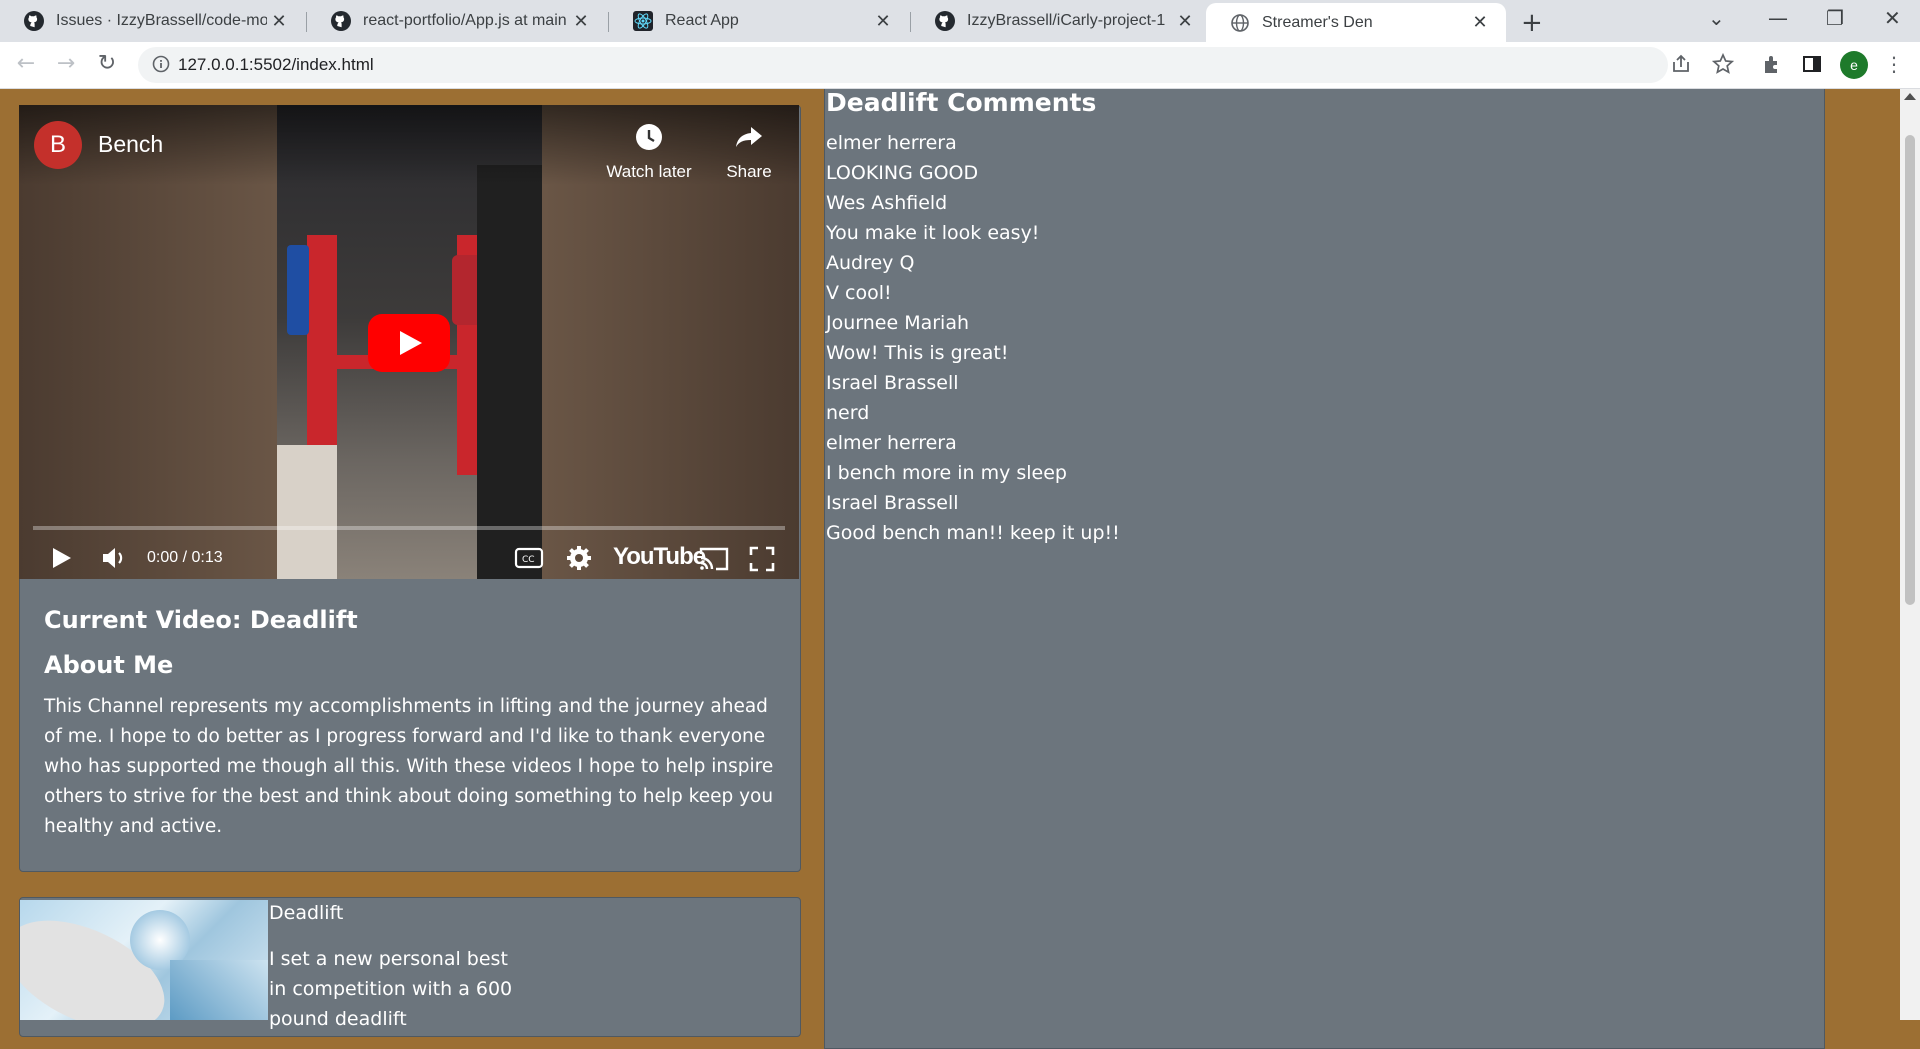  Describe the element at coordinates (144, 960) in the screenshot. I see `video-thumbnail` at that location.